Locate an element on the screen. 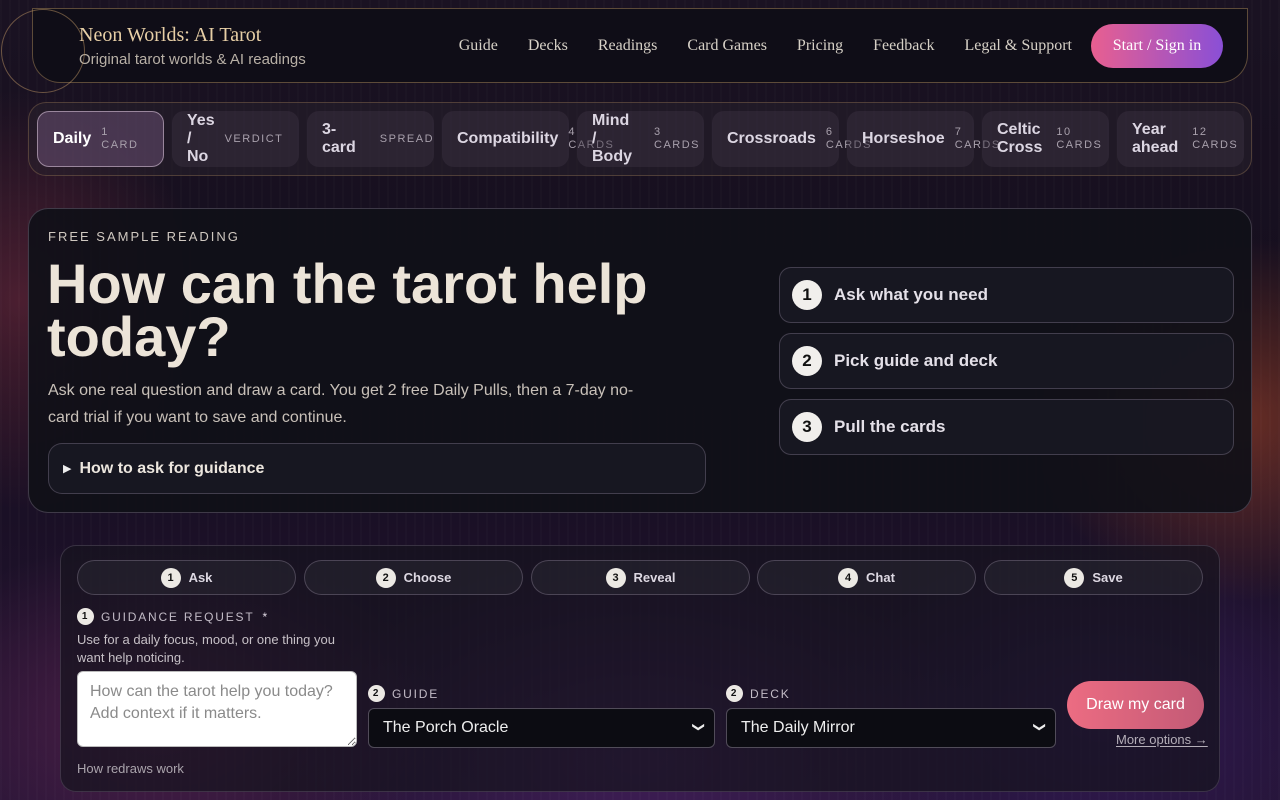 This screenshot has width=1280, height=800. progress-number: 4 is located at coordinates (848, 577).